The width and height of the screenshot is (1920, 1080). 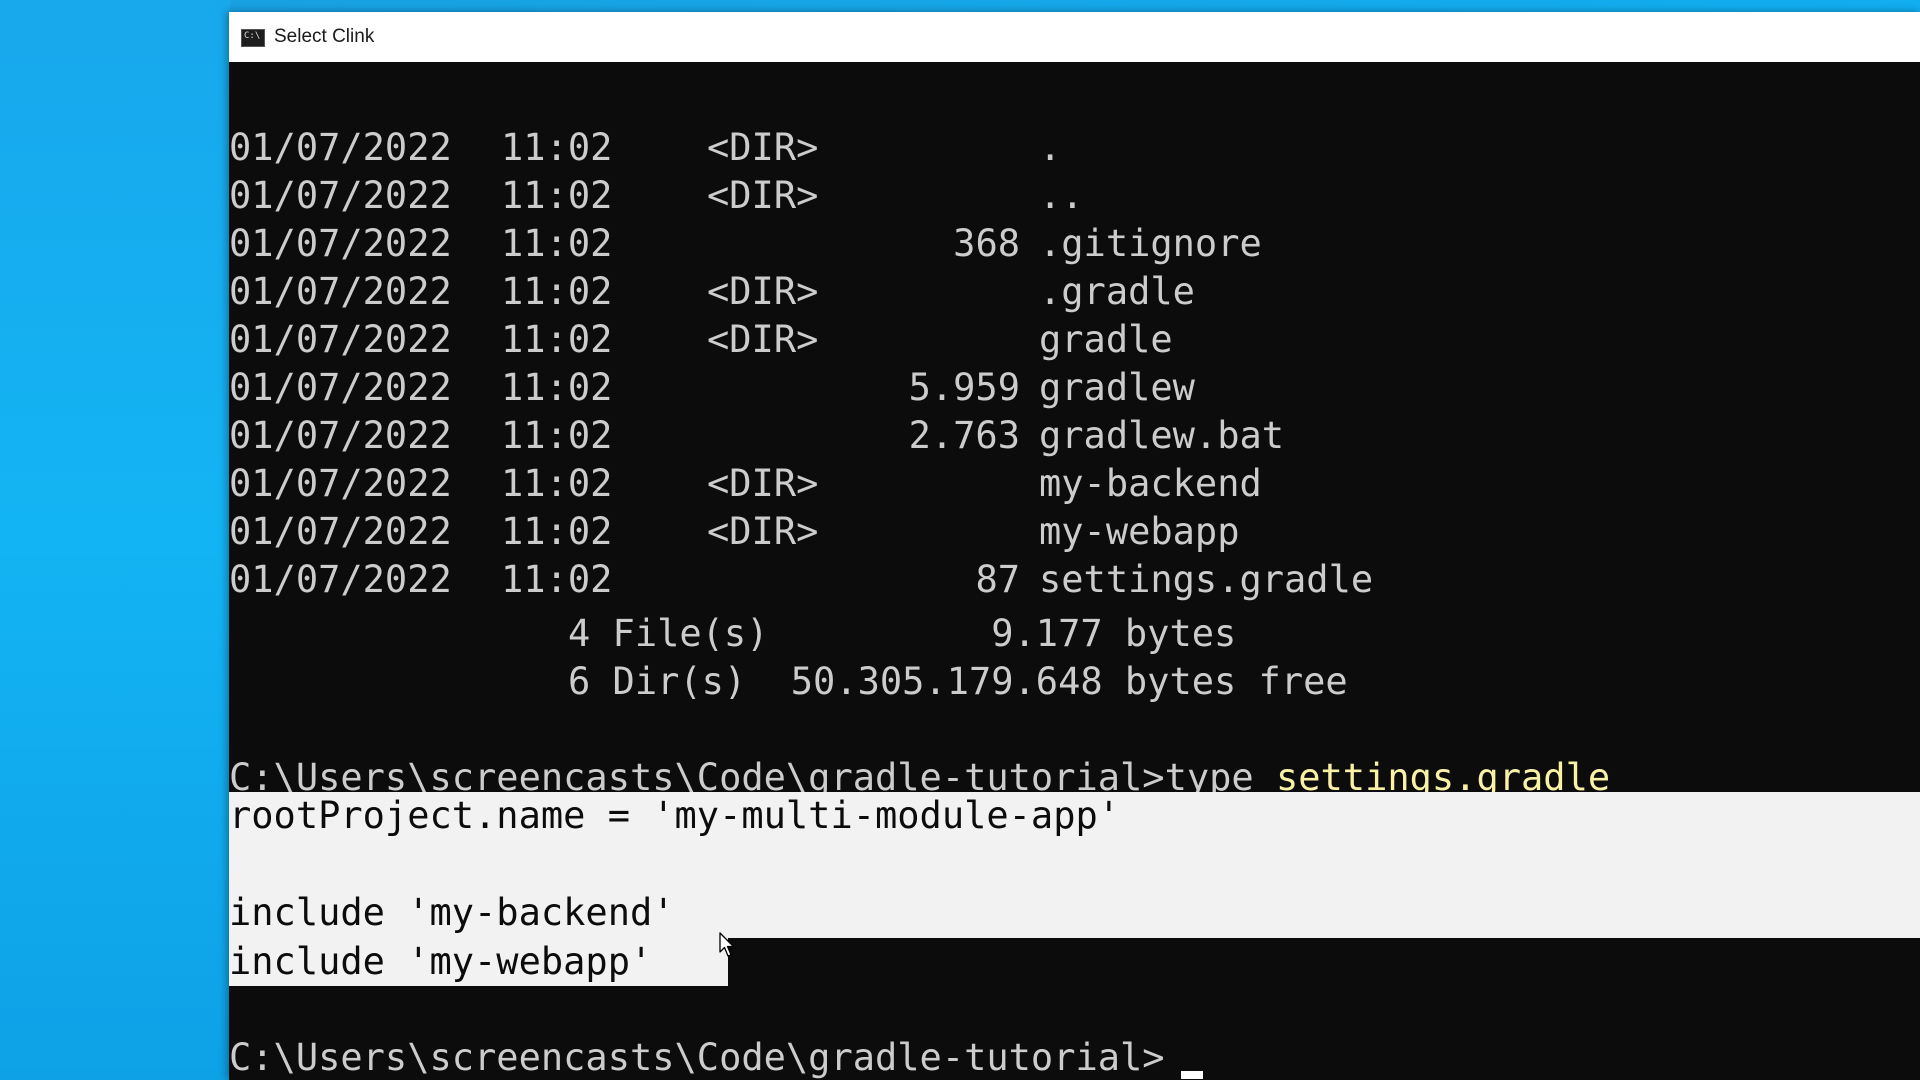 What do you see at coordinates (1061, 195) in the screenshot?
I see `entry-name: ..` at bounding box center [1061, 195].